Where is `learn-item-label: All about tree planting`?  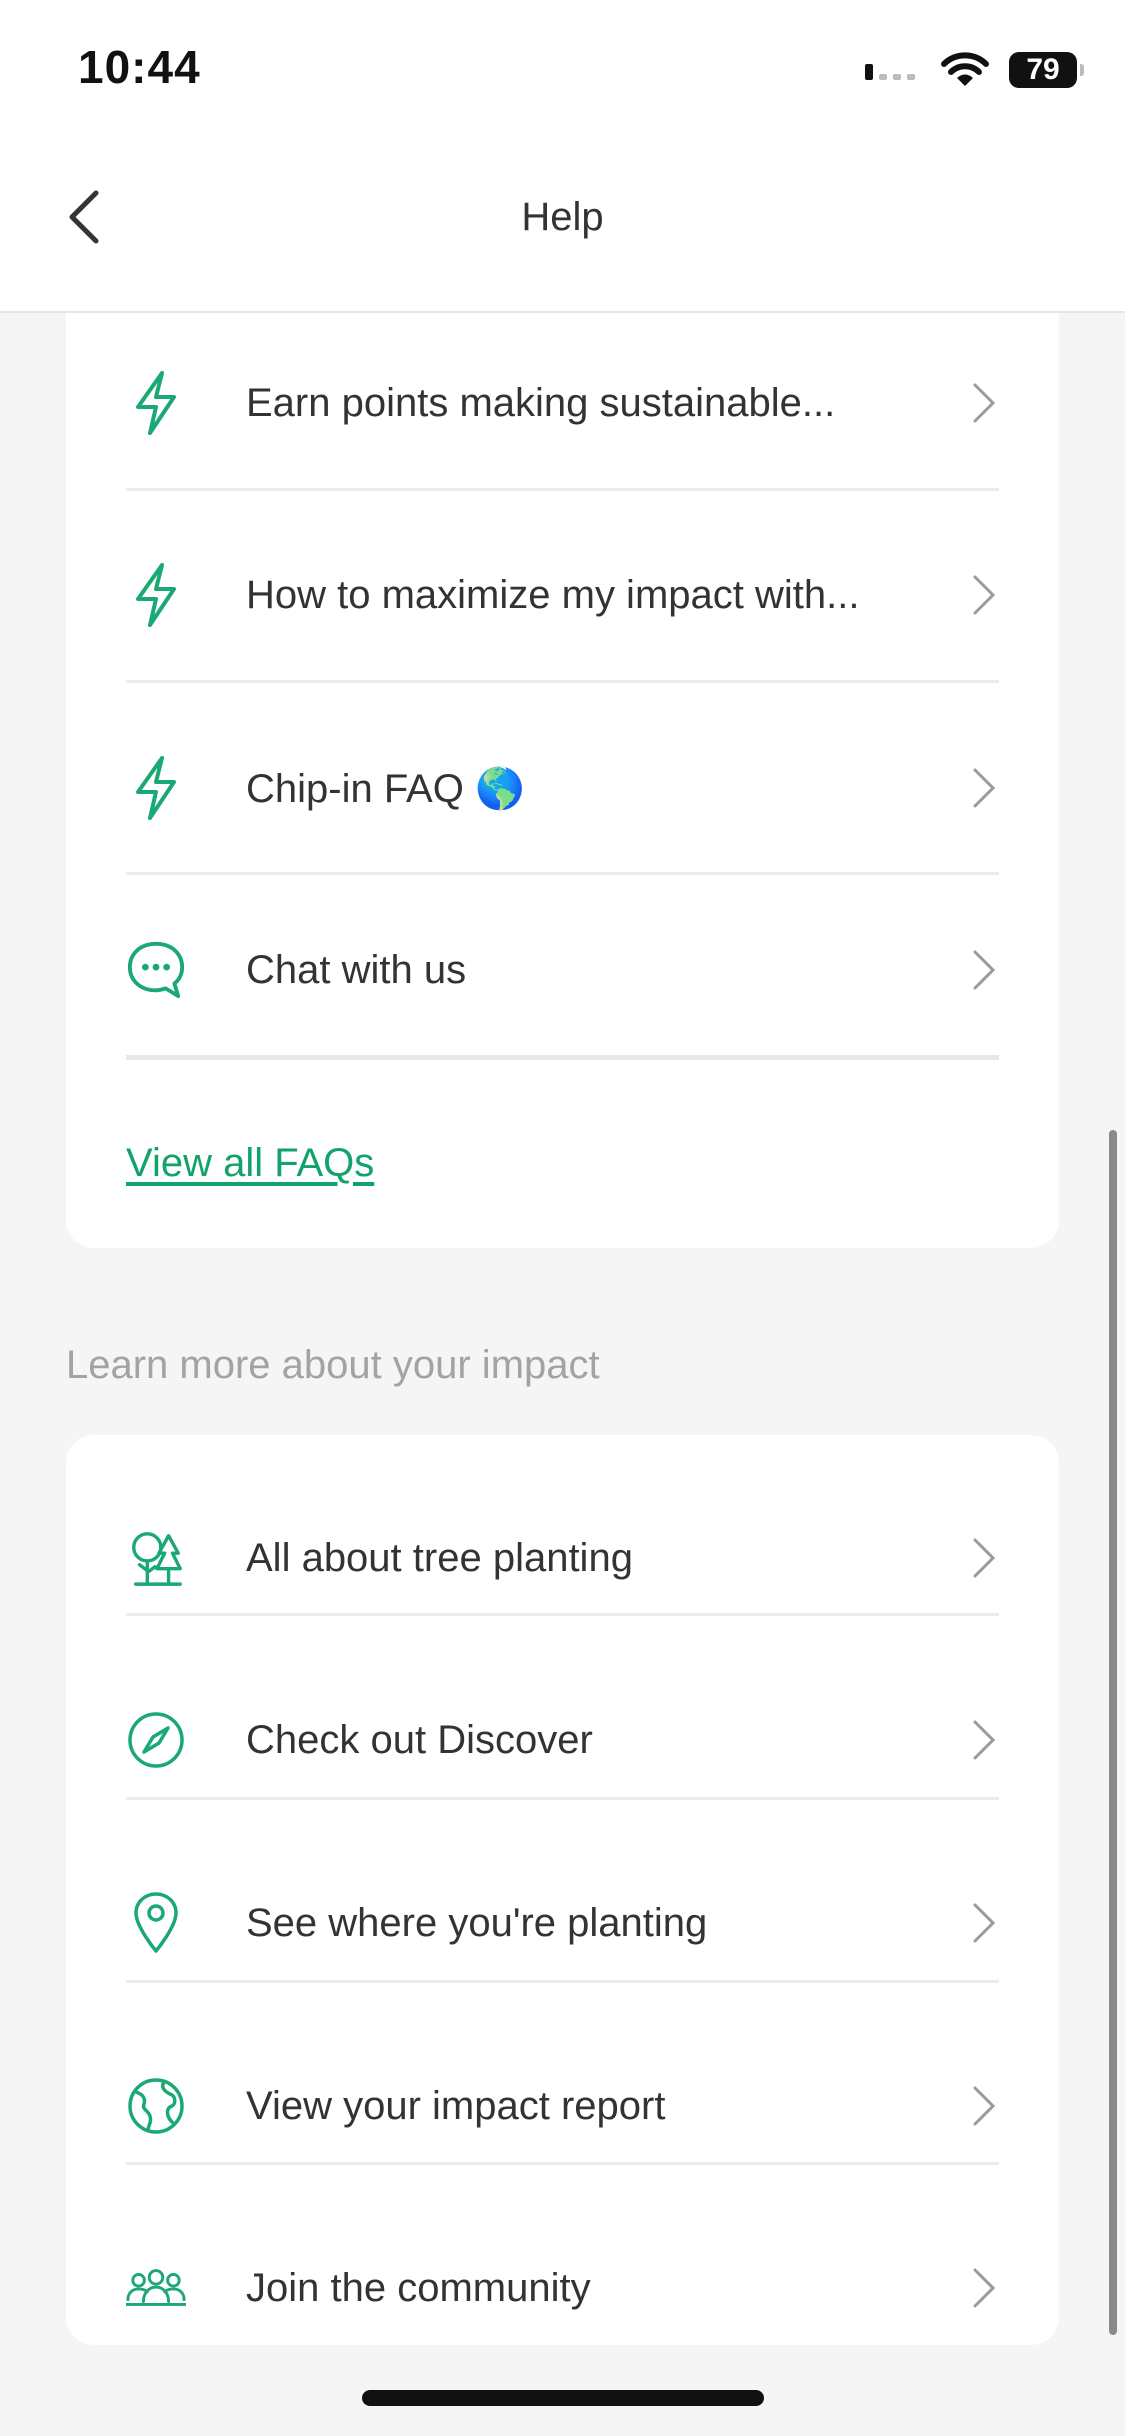
learn-item-label: All about tree planting is located at coordinates (439, 1557).